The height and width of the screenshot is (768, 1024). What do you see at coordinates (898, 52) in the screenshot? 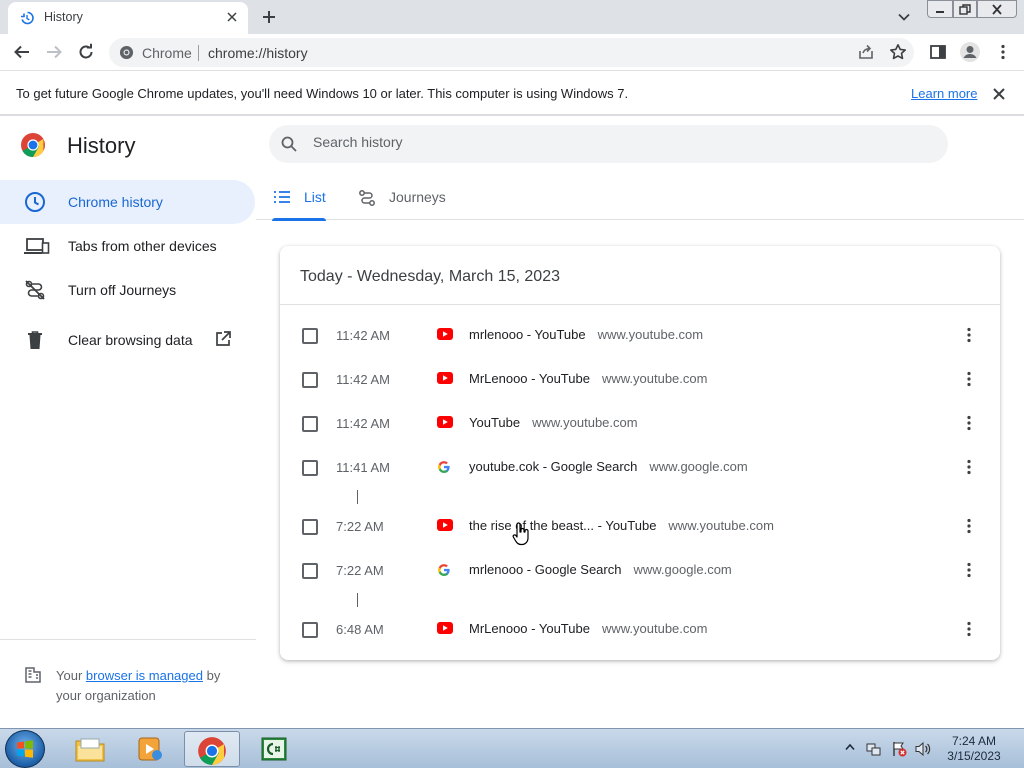
I see `bookmark-star-icon` at bounding box center [898, 52].